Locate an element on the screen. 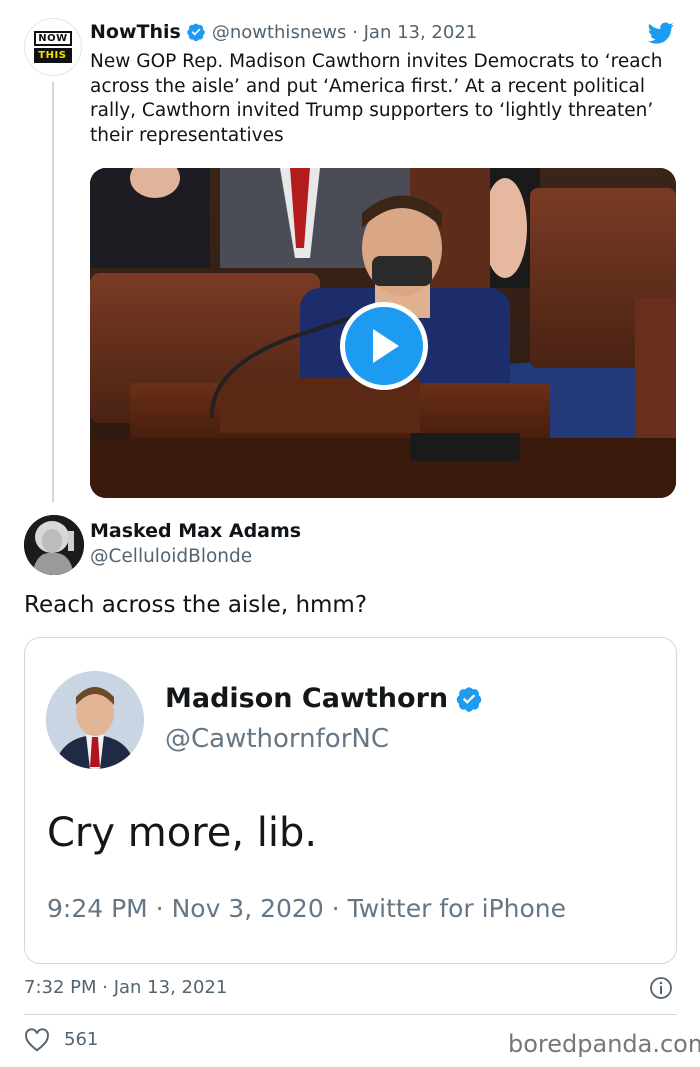 The image size is (700, 1067). like-count: 561 is located at coordinates (81, 1039).